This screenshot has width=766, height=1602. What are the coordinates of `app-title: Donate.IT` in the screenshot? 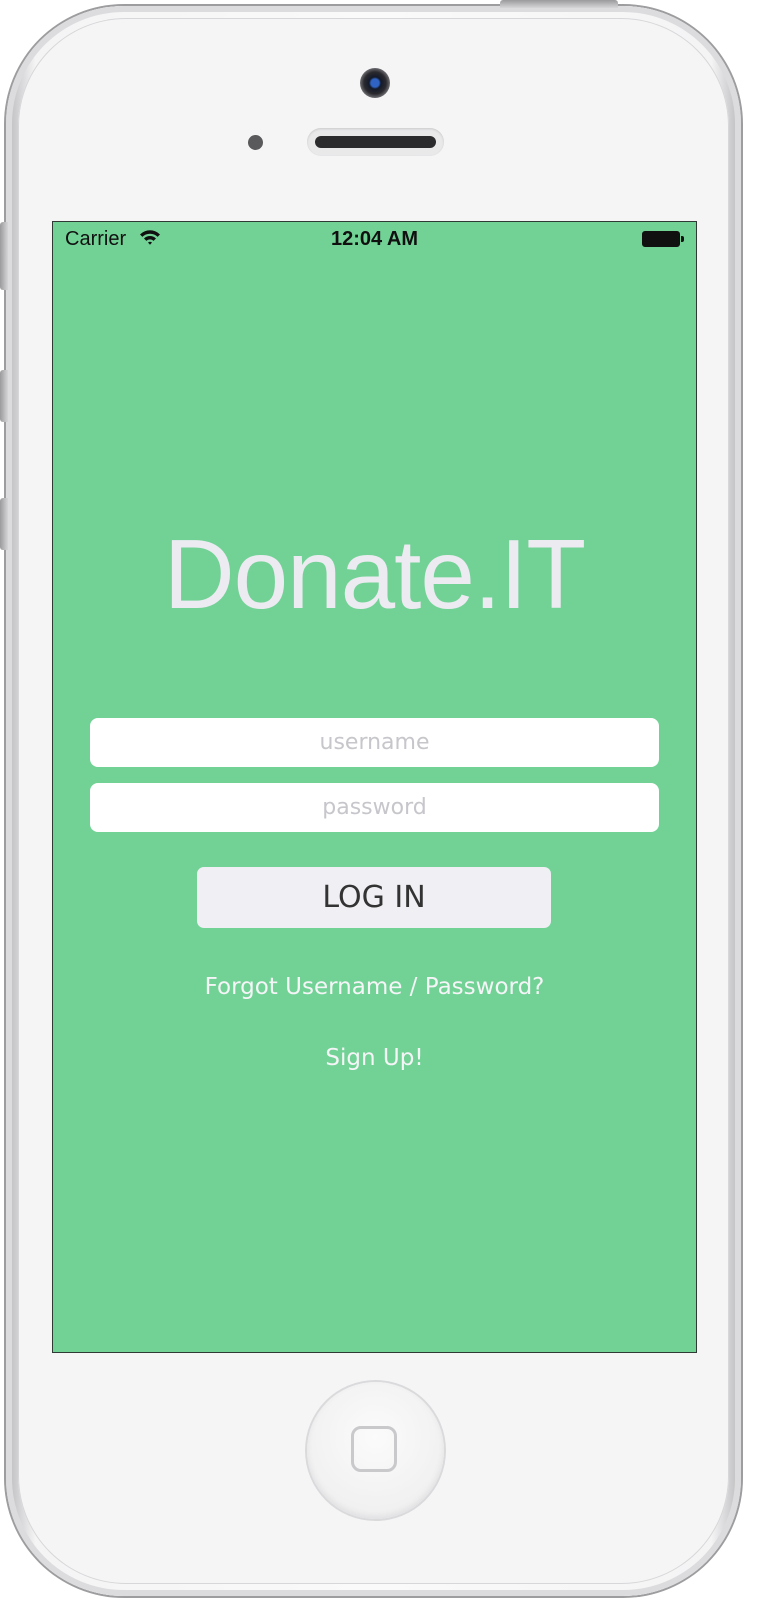 It's located at (374, 574).